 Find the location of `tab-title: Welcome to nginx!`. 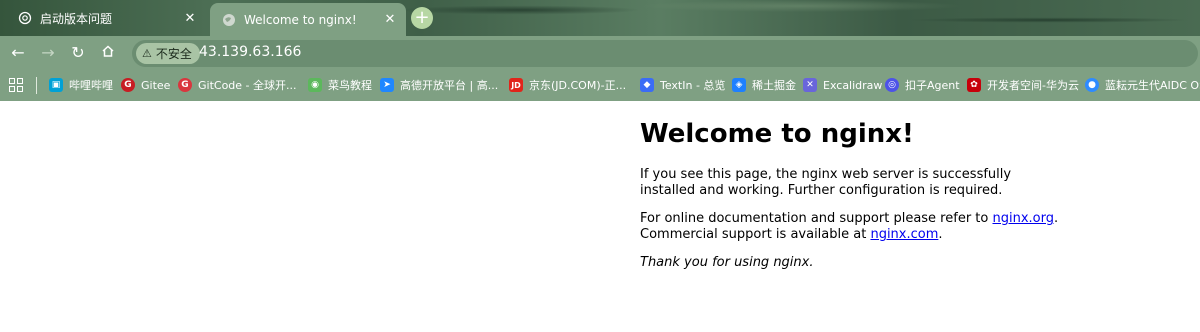

tab-title: Welcome to nginx! is located at coordinates (300, 19).